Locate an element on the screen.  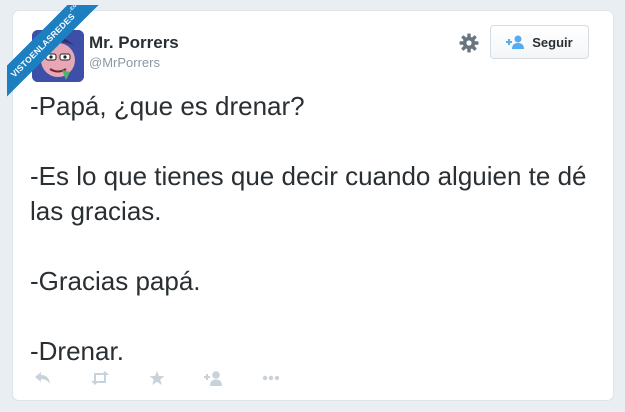
tweet-actions is located at coordinates (175, 378).